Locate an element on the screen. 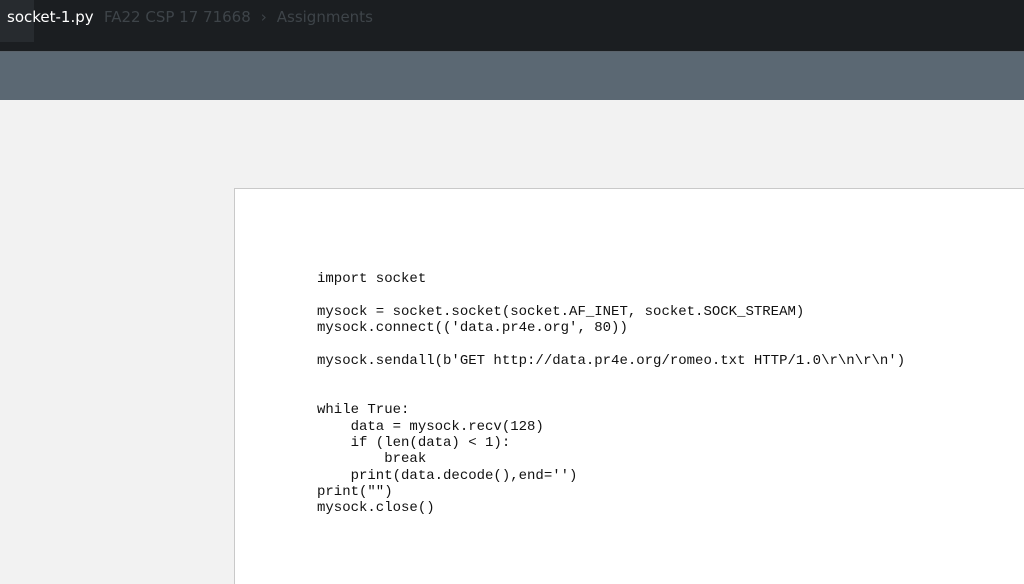 The image size is (1024, 584). breadcrumb-course: FA22 CSP 17 71668 is located at coordinates (177, 17).